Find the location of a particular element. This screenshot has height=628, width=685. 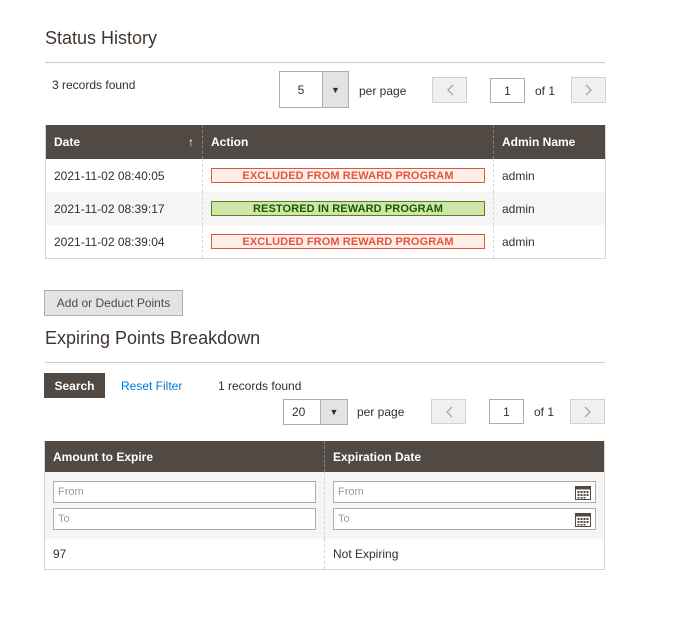

cell-date: 2021-11-02 08:40:05 is located at coordinates (124, 175).